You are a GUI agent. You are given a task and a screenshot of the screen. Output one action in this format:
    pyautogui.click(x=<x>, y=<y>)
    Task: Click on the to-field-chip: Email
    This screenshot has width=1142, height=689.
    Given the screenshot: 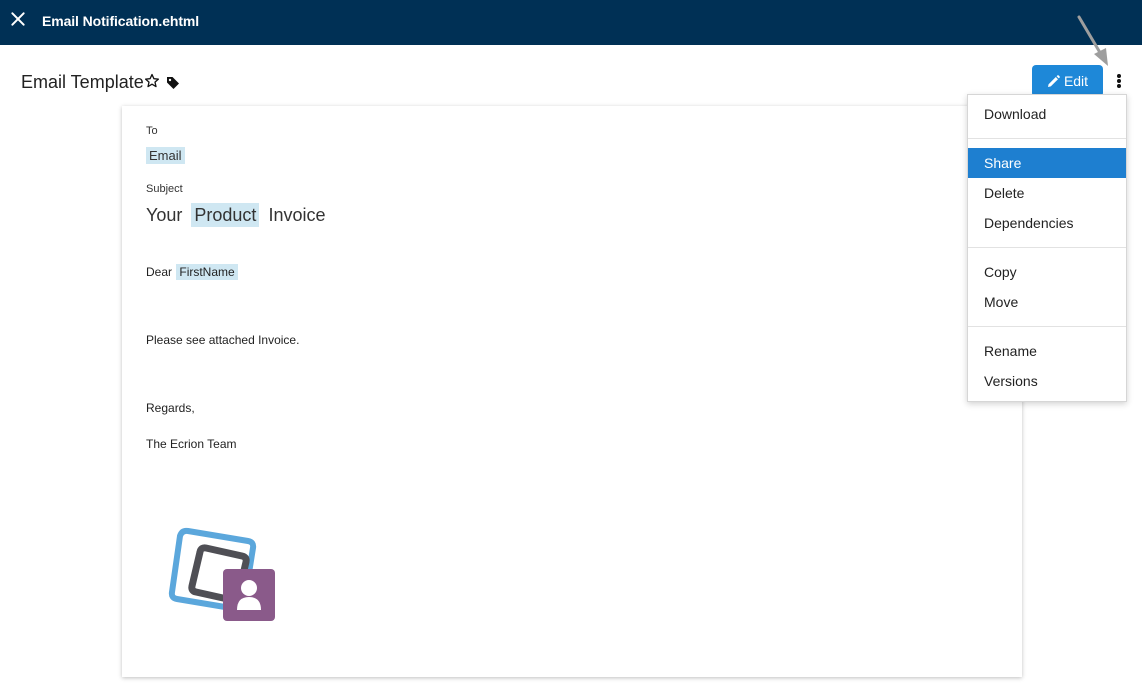 What is the action you would take?
    pyautogui.click(x=165, y=155)
    